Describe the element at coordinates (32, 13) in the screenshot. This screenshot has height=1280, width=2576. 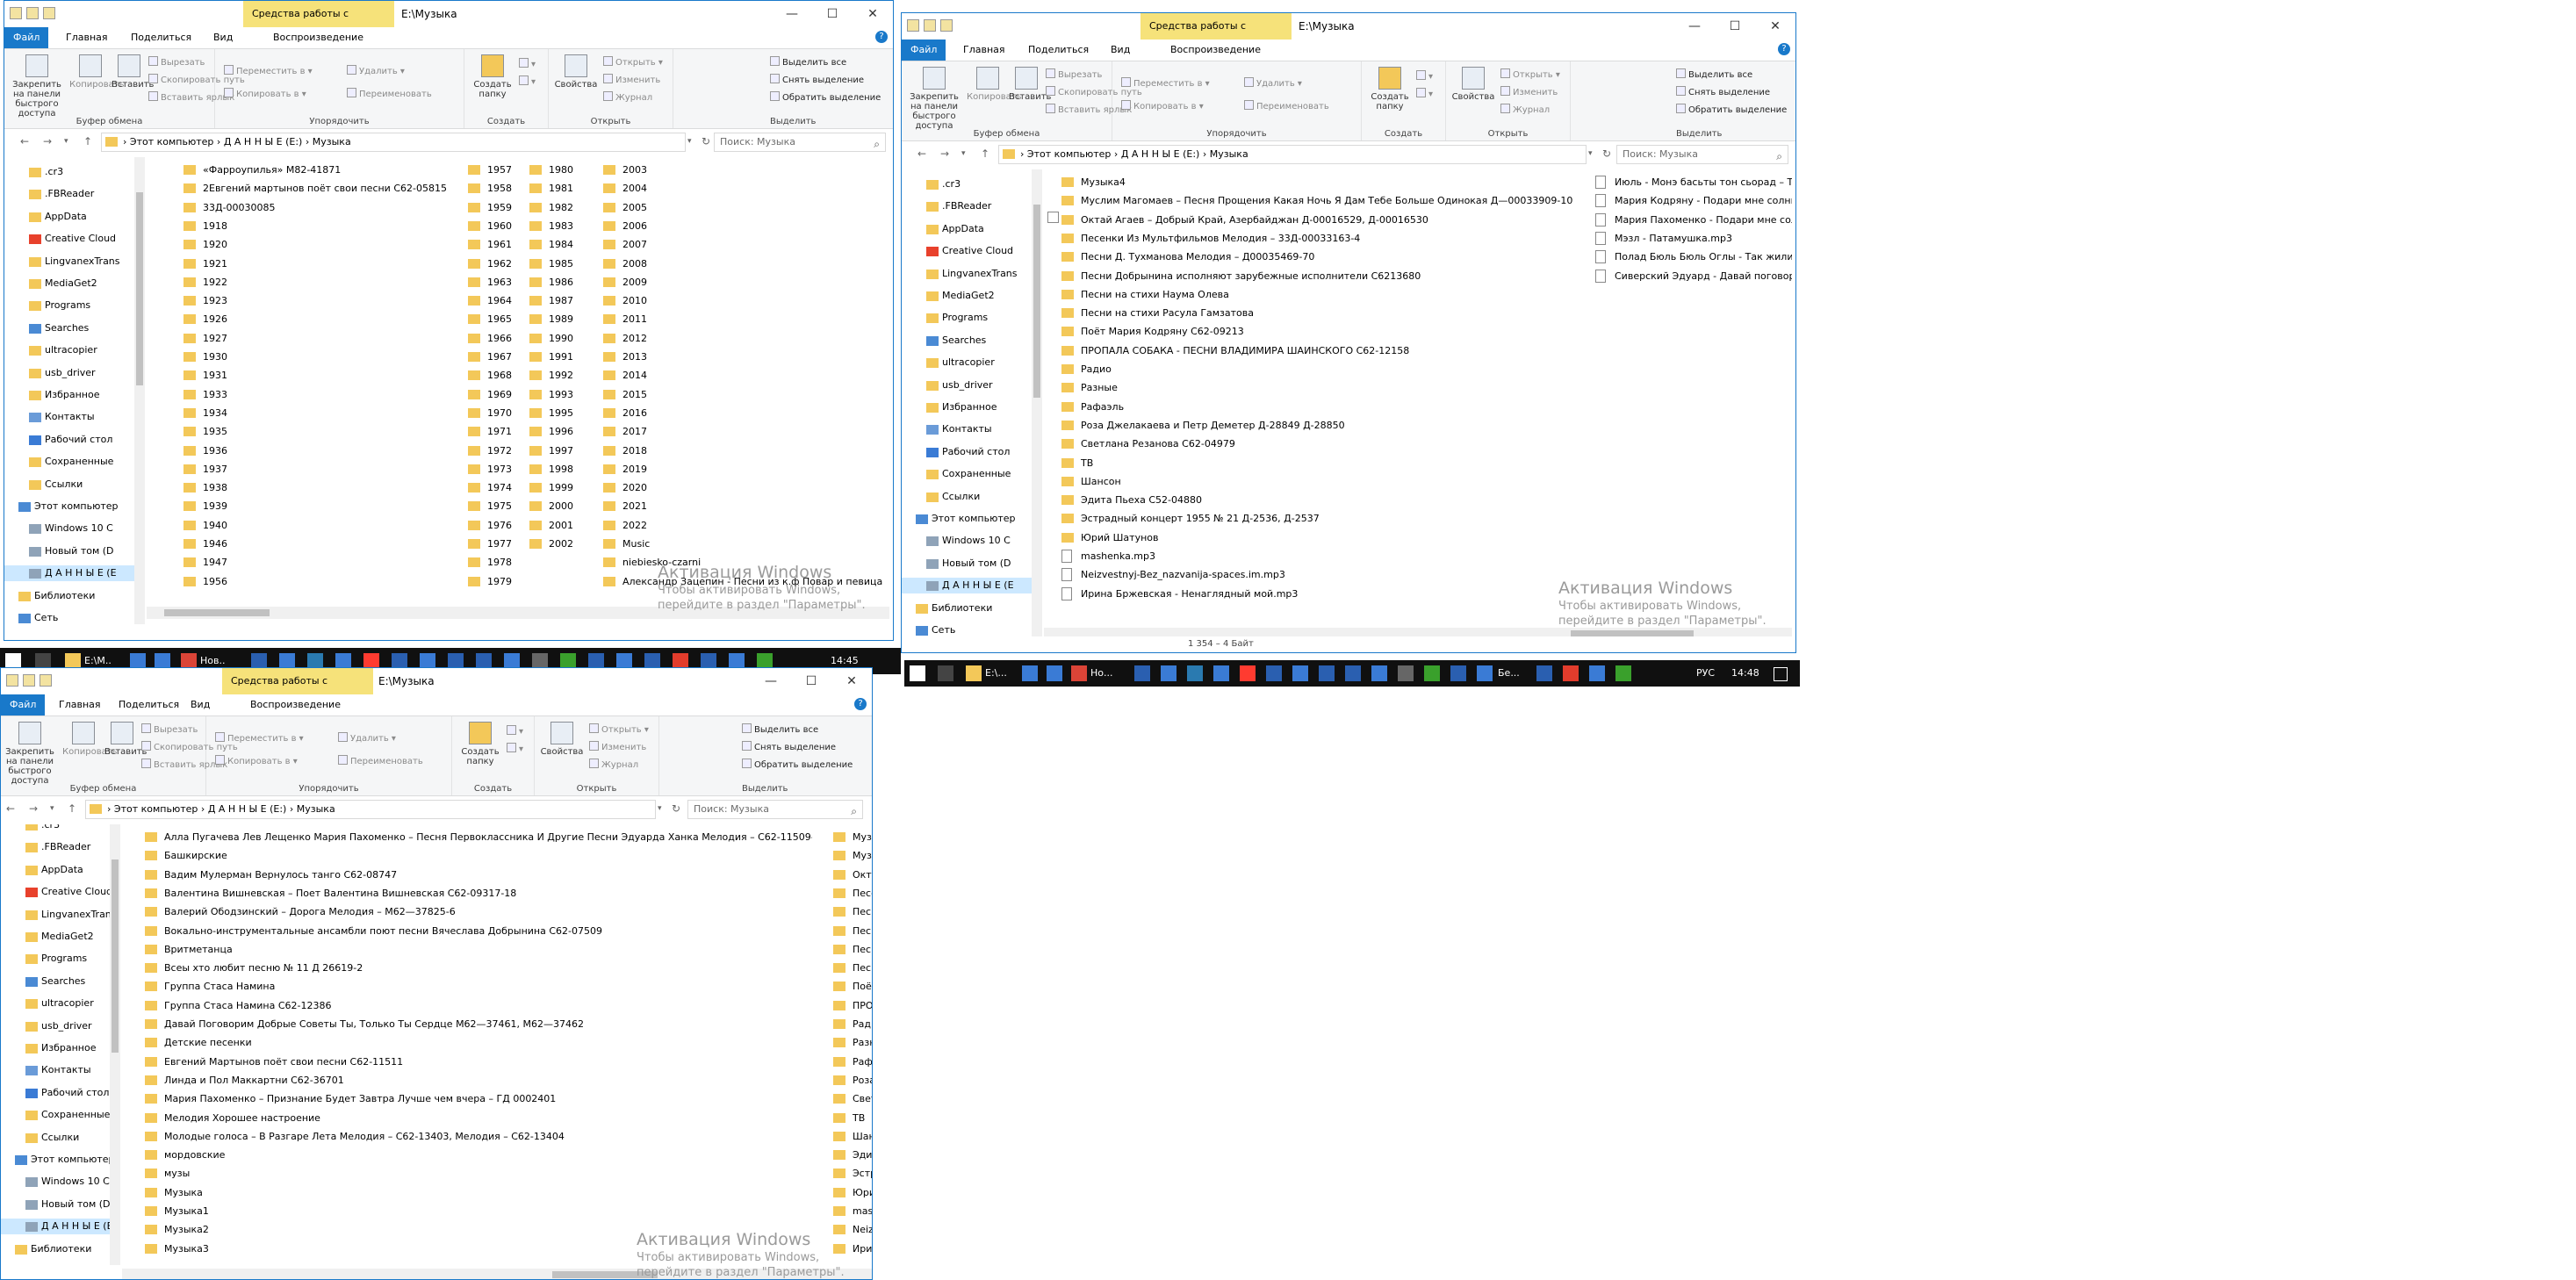
I see `new-folder-icon` at that location.